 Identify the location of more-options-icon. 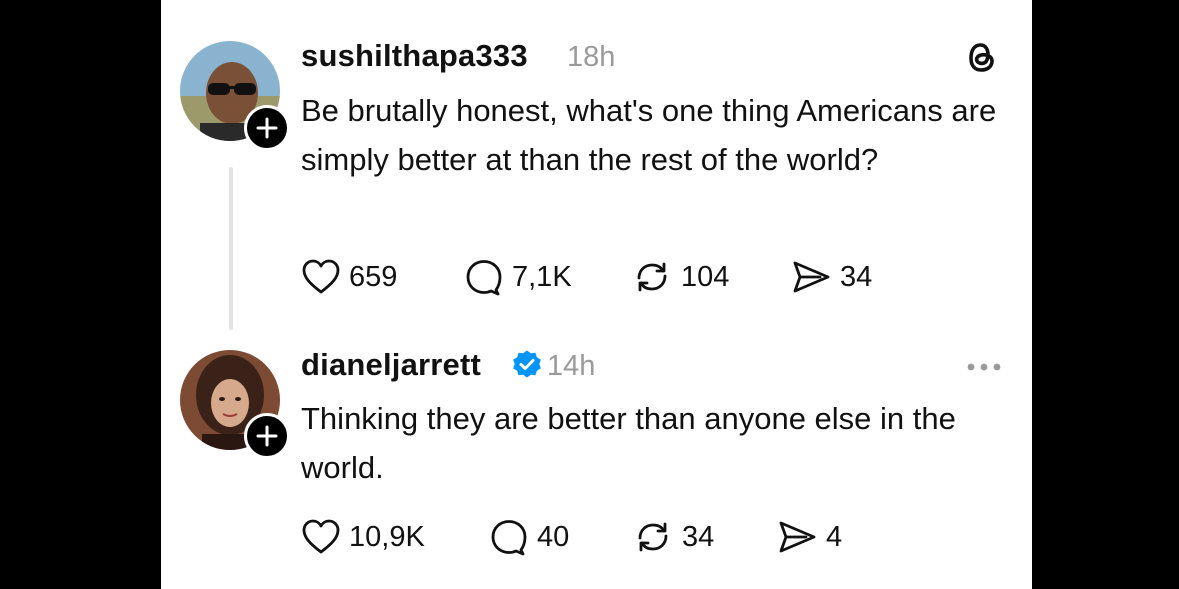
(984, 369).